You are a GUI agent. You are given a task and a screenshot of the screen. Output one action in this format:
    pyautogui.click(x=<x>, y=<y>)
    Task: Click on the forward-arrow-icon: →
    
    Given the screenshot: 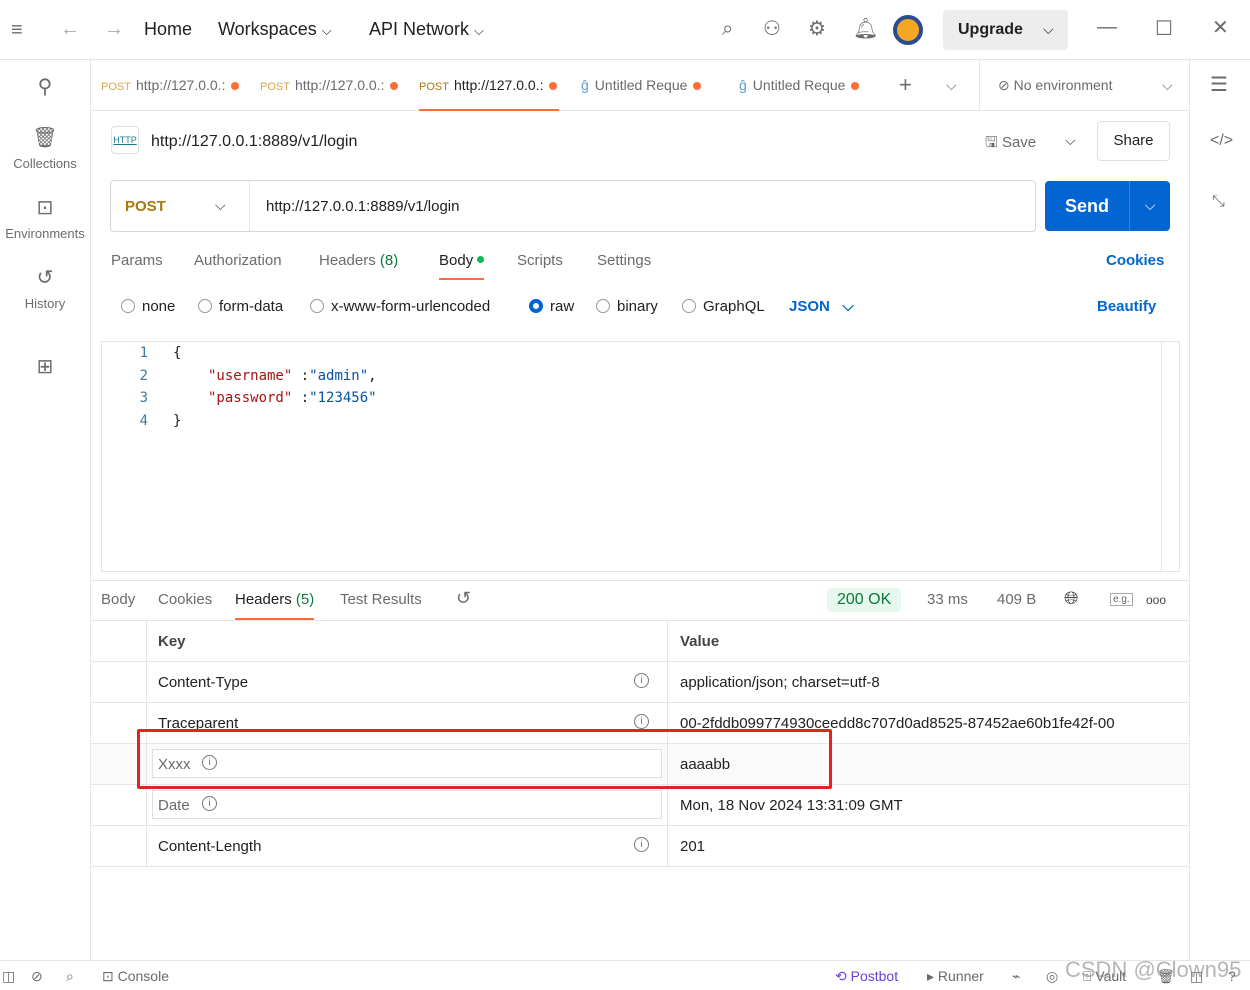 What is the action you would take?
    pyautogui.click(x=114, y=29)
    